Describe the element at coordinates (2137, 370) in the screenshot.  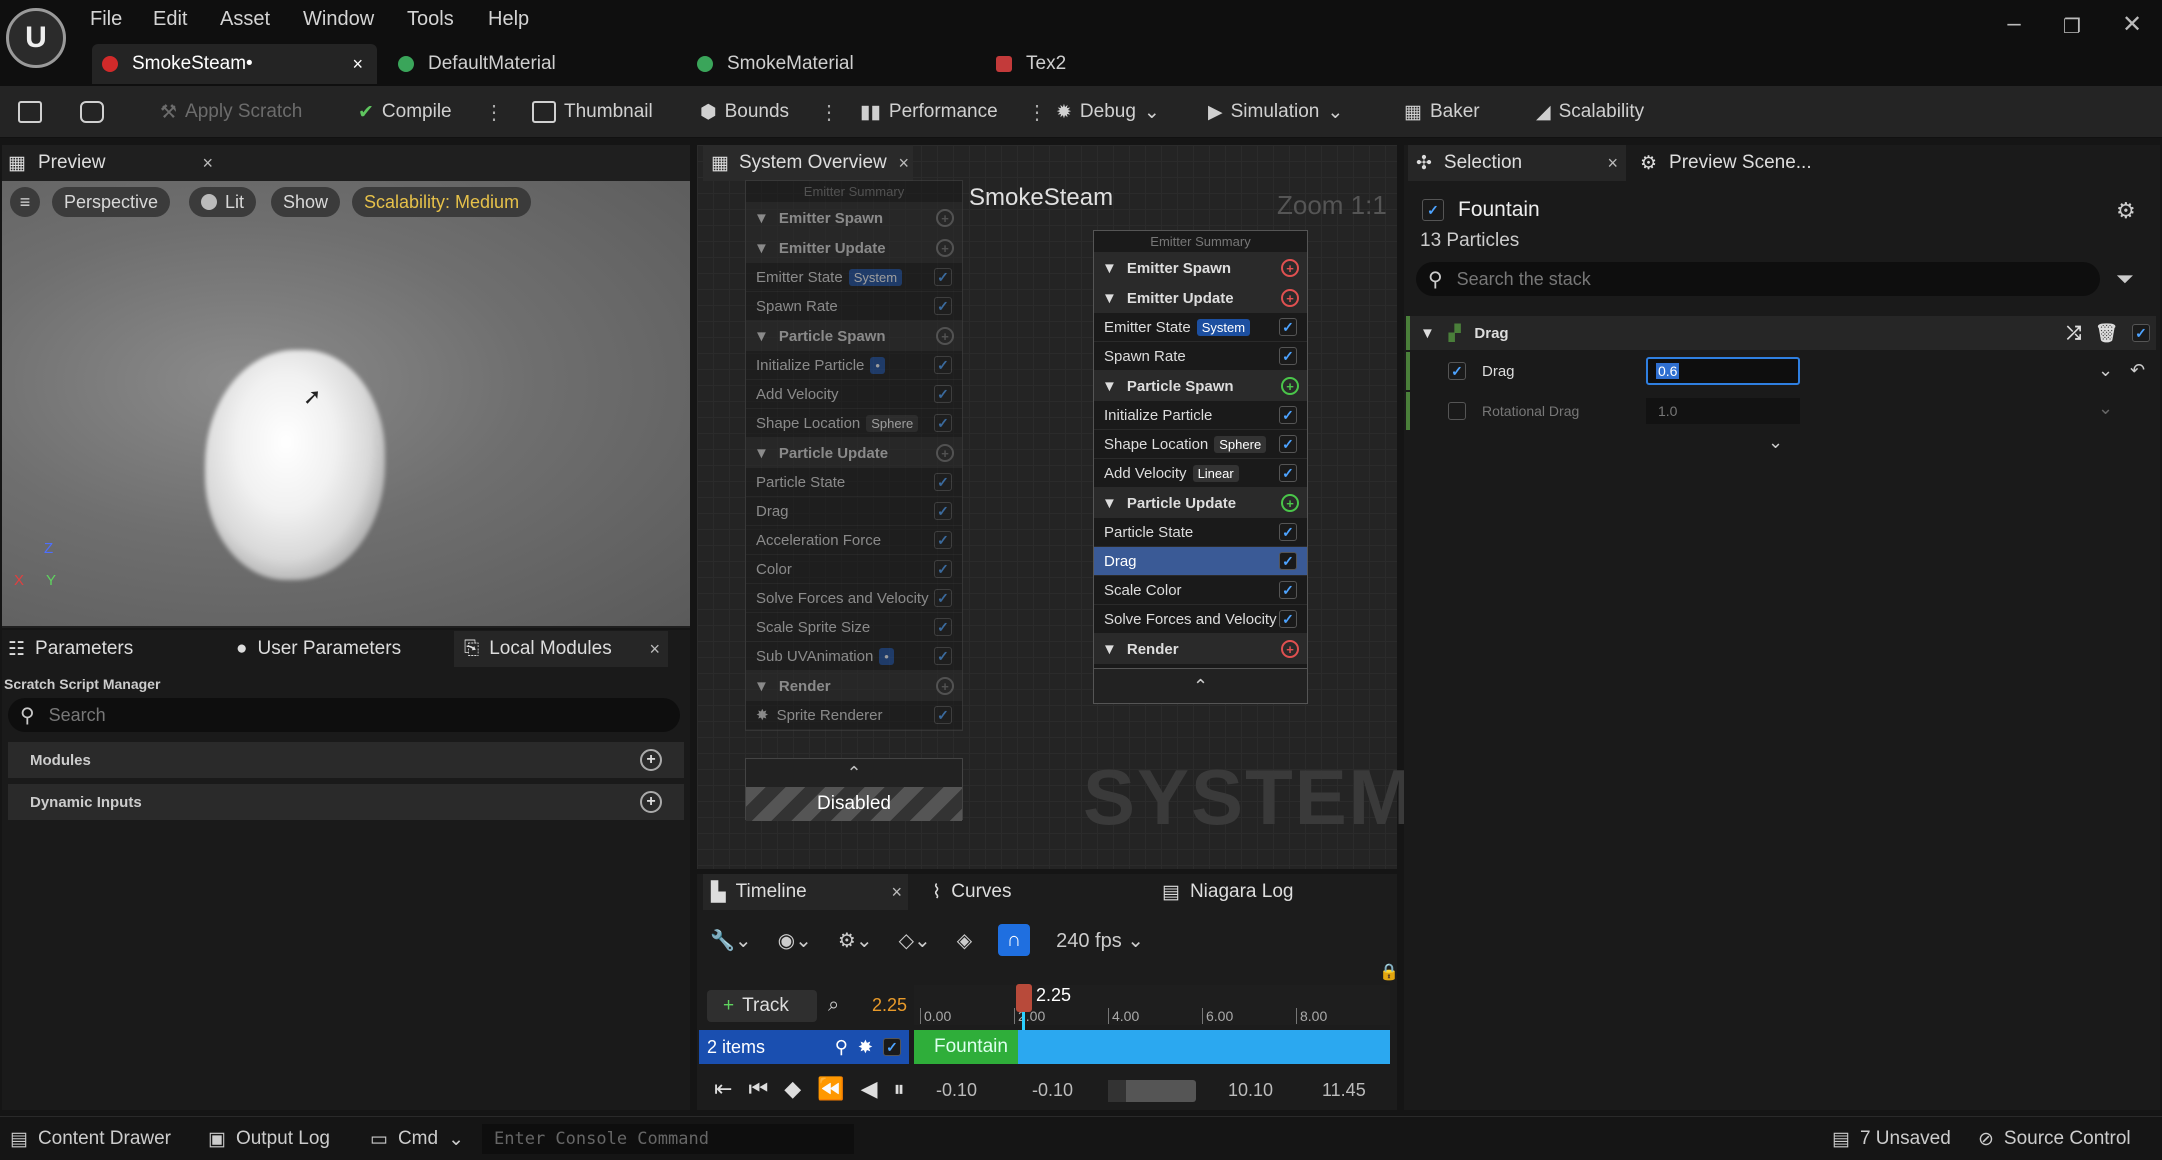
I see `reset-arrow-icon: ↶` at that location.